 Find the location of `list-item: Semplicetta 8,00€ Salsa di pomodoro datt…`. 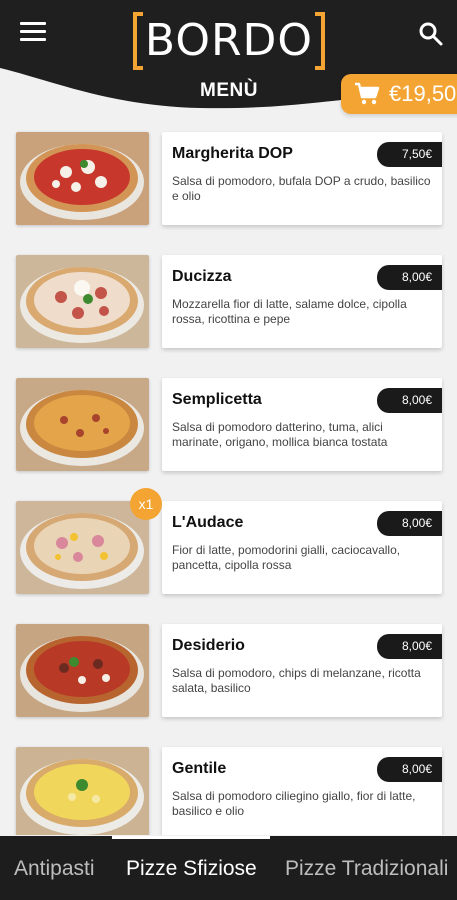

list-item: Semplicetta 8,00€ Salsa di pomodoro datt… is located at coordinates (228, 418).